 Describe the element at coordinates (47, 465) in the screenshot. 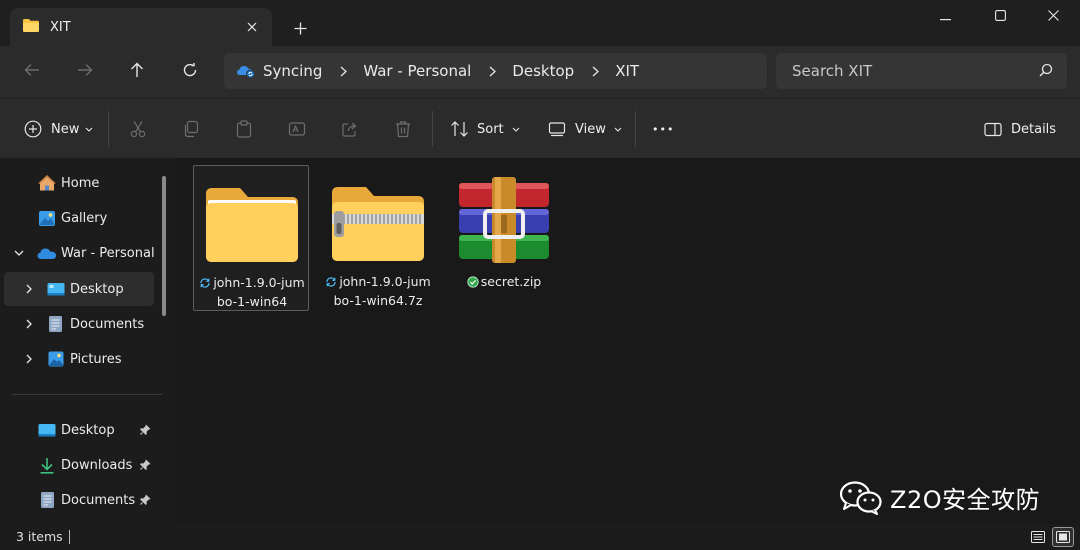

I see `downloads-icon` at that location.